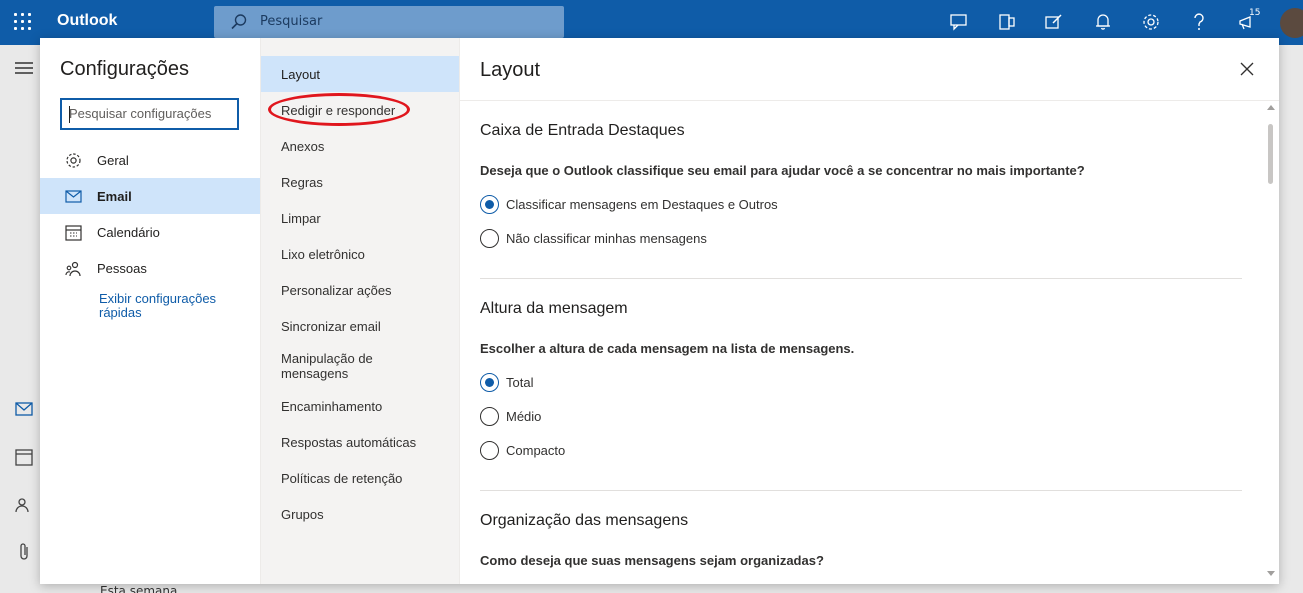 The image size is (1303, 593). I want to click on mail-icon, so click(73, 196).